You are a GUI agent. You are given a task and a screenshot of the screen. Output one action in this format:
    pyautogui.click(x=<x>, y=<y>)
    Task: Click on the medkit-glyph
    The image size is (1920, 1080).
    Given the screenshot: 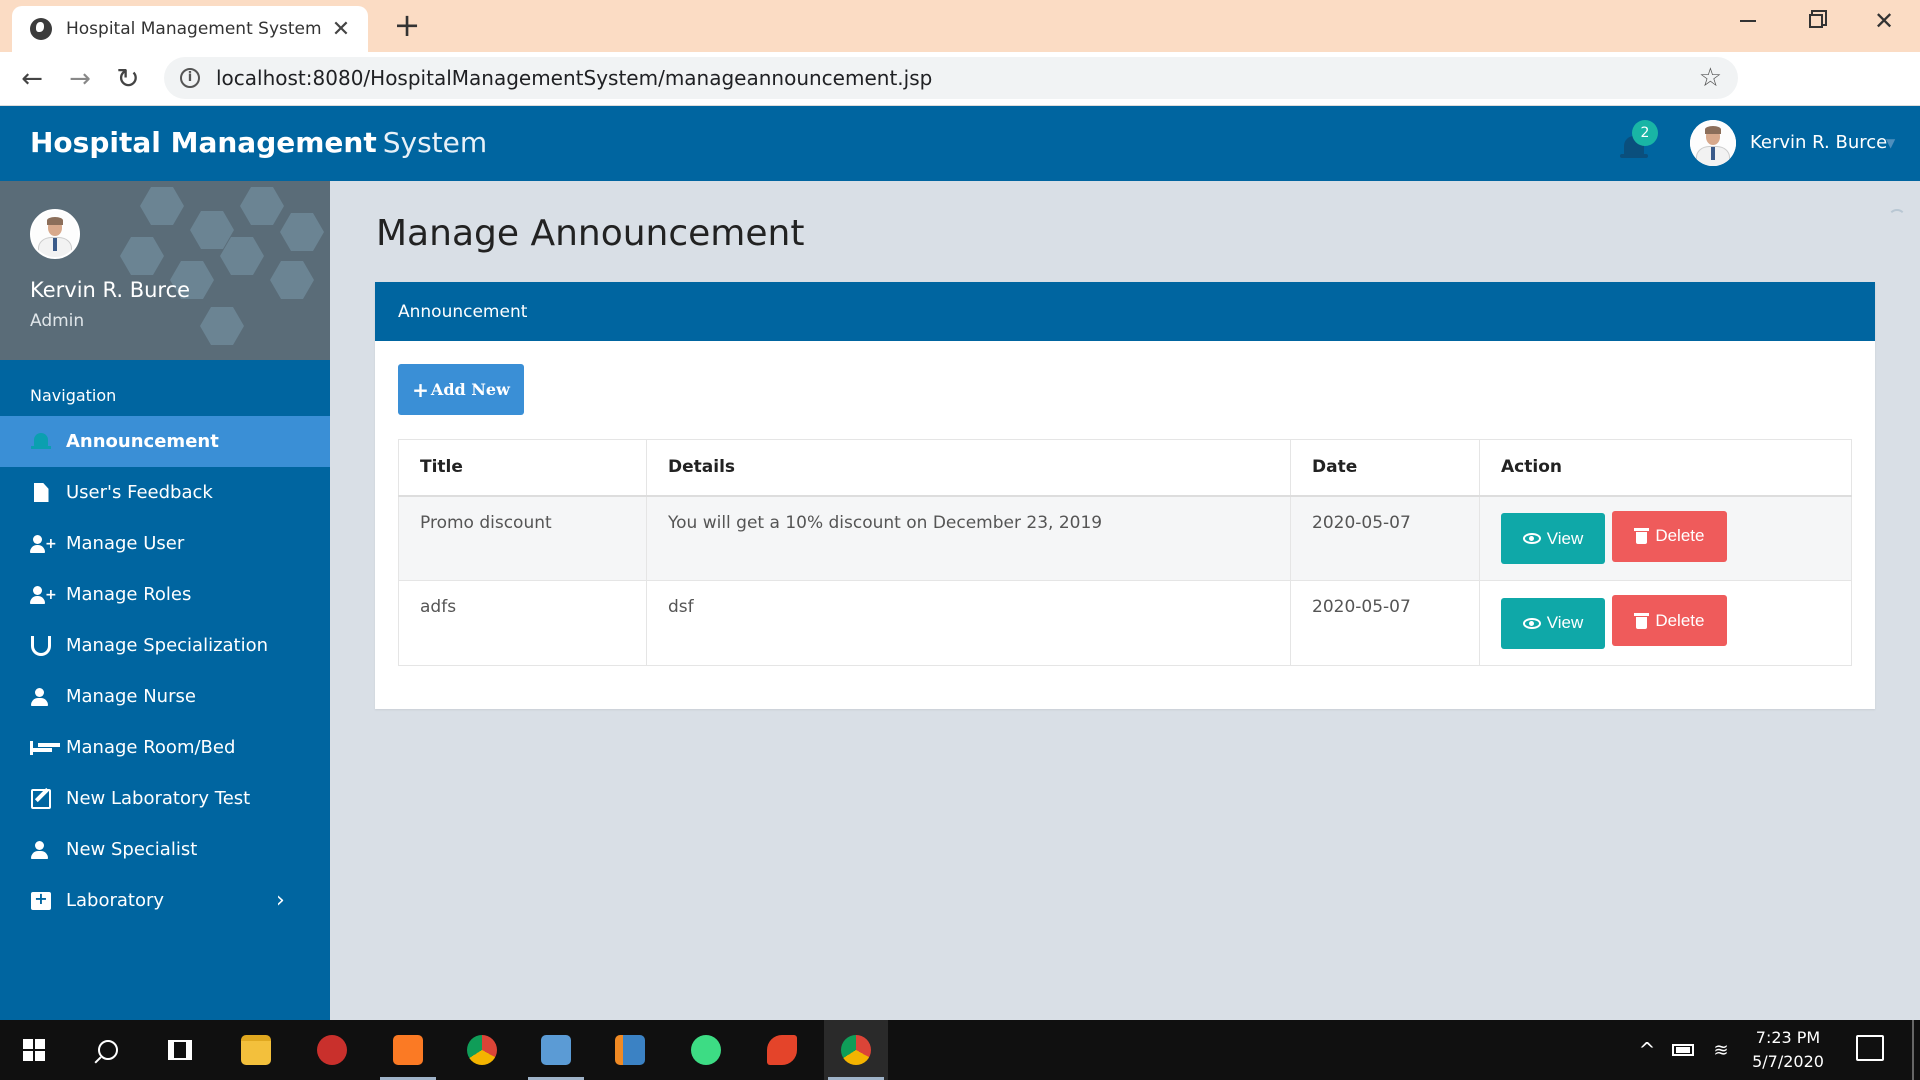 What is the action you would take?
    pyautogui.click(x=41, y=899)
    